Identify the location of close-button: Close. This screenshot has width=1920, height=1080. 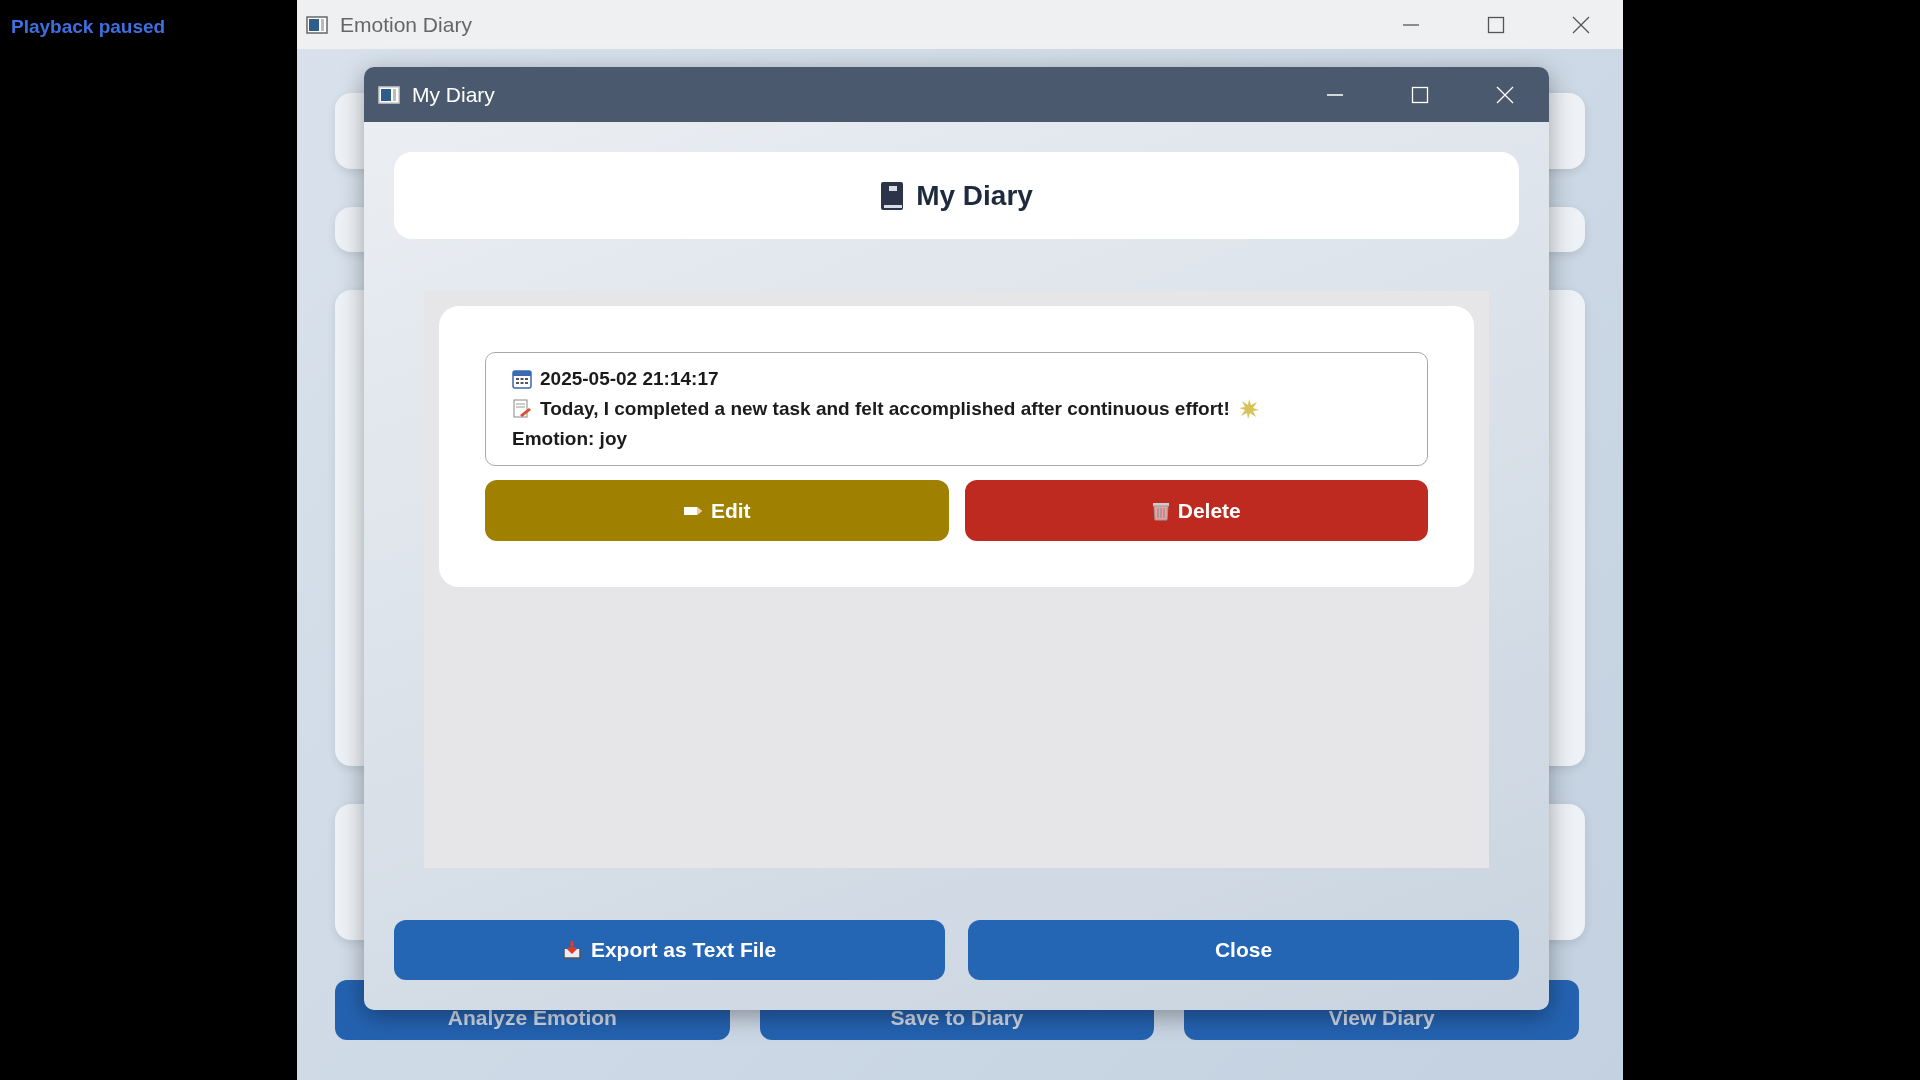
(1243, 950).